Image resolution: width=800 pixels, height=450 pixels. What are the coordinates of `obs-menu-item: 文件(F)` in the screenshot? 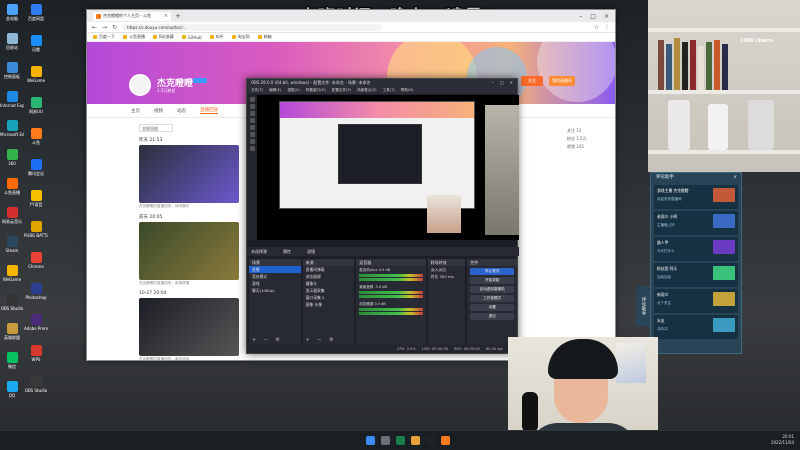 It's located at (257, 90).